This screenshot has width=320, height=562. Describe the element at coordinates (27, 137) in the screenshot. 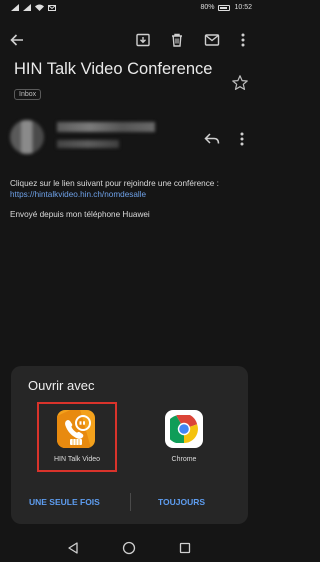

I see `sender-avatar` at that location.